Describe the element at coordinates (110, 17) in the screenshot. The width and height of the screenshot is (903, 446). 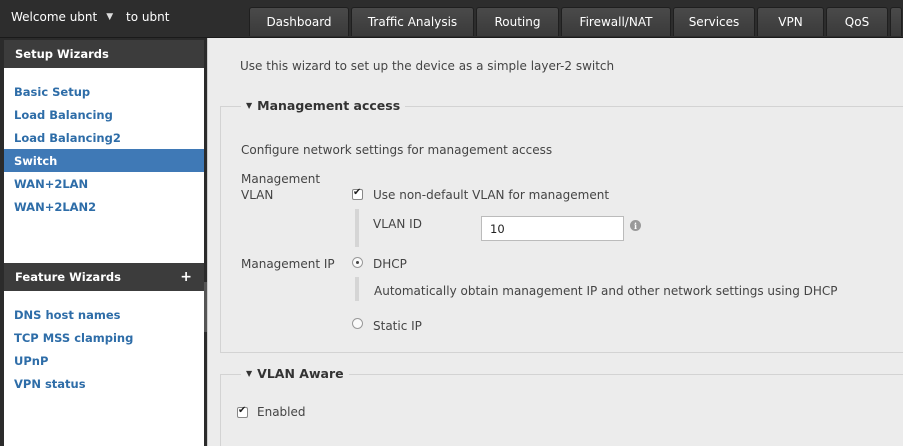
I see `caret-down-icon: ▼` at that location.